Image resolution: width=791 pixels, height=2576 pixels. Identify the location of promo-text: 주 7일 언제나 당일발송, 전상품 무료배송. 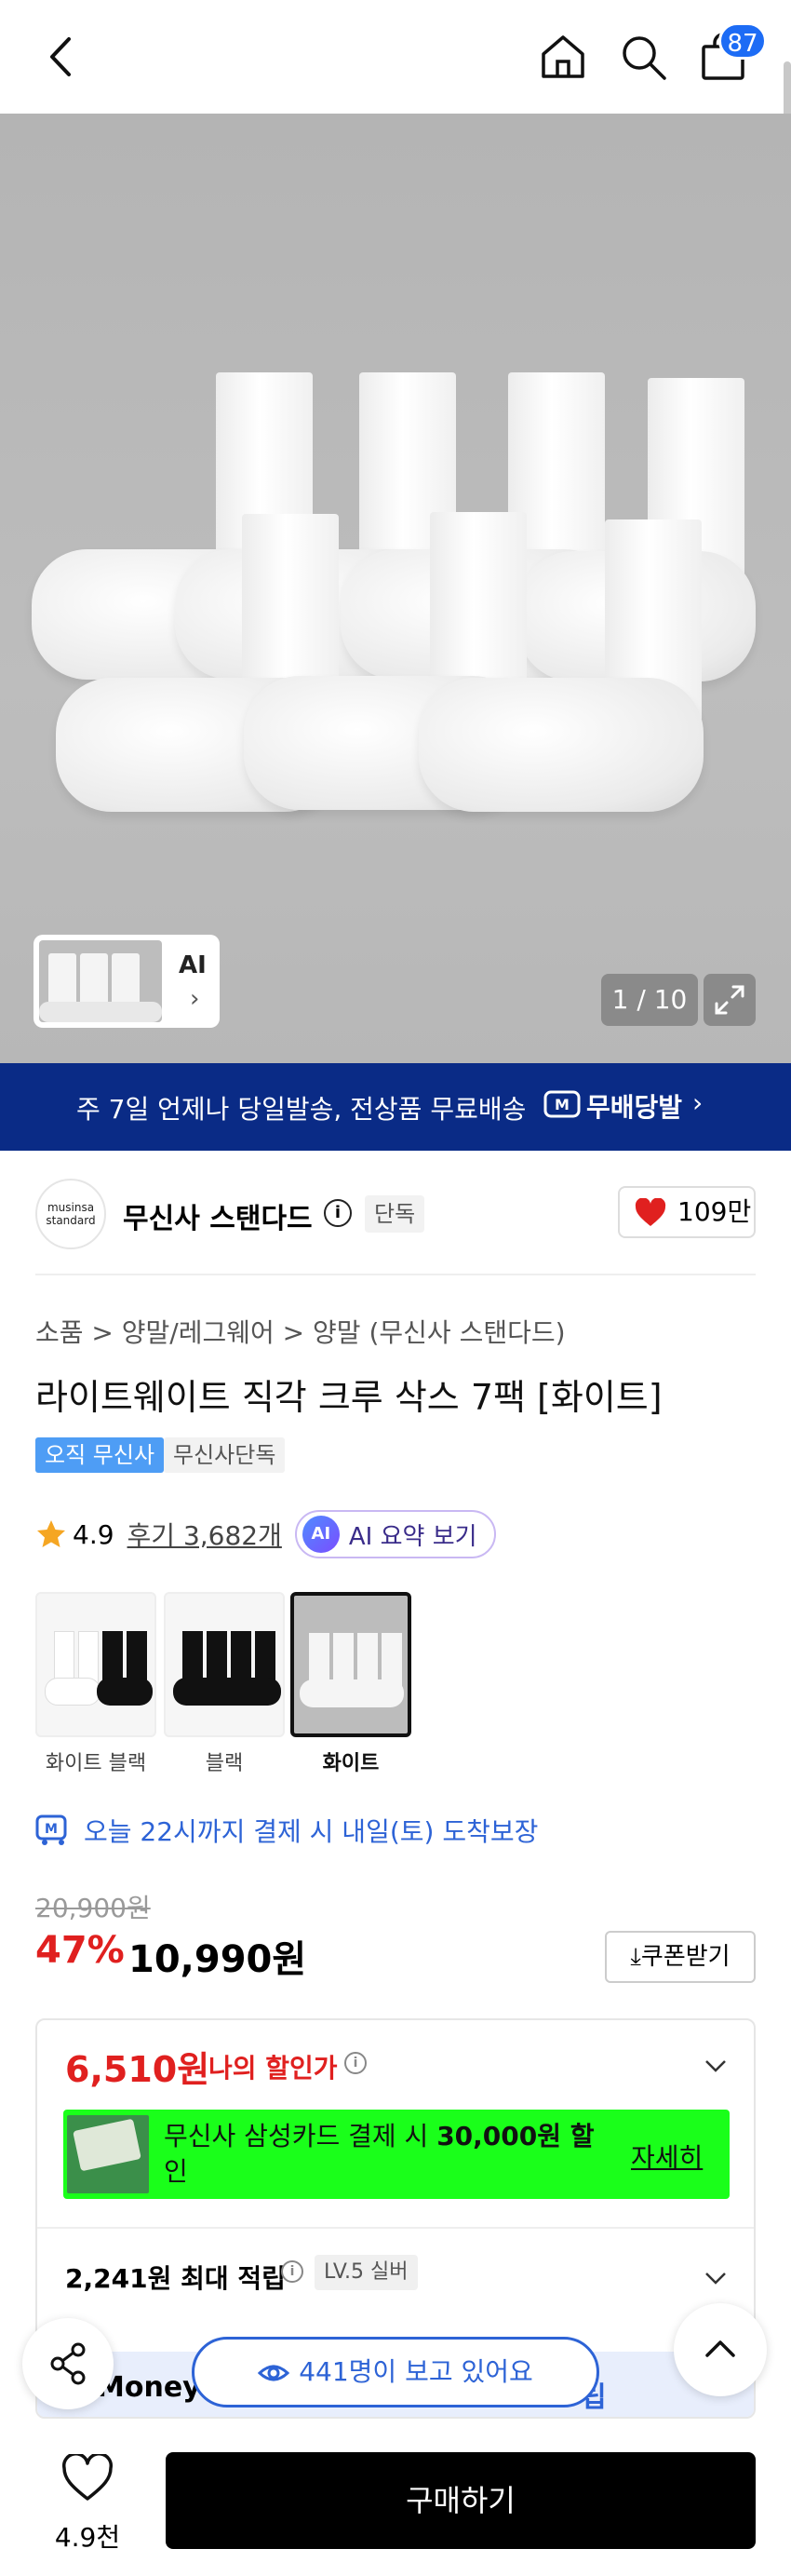
(301, 1109).